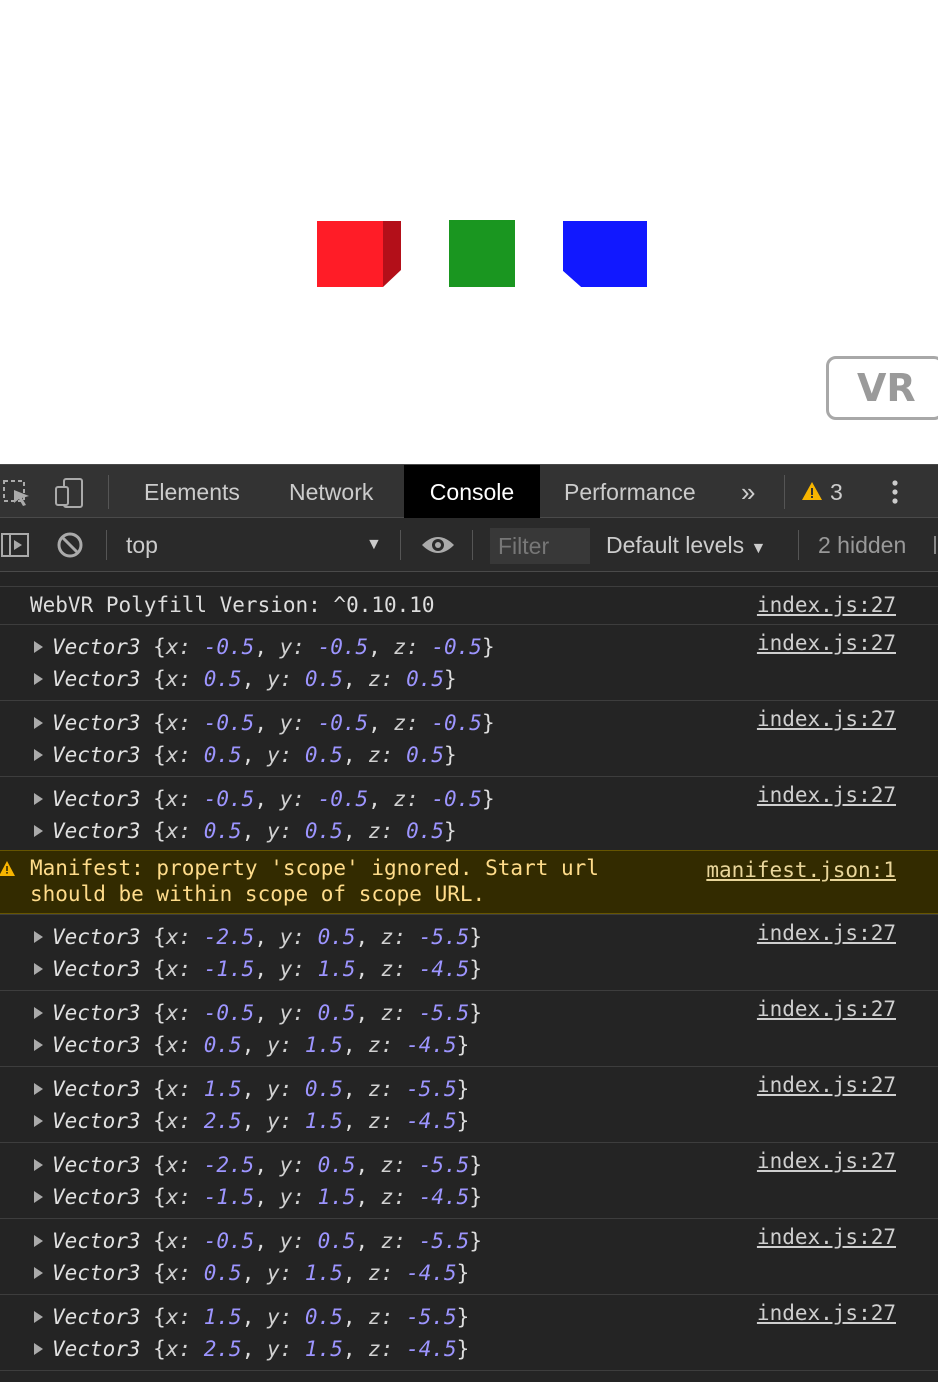  What do you see at coordinates (192, 491) in the screenshot?
I see `tab-elements: Elements` at bounding box center [192, 491].